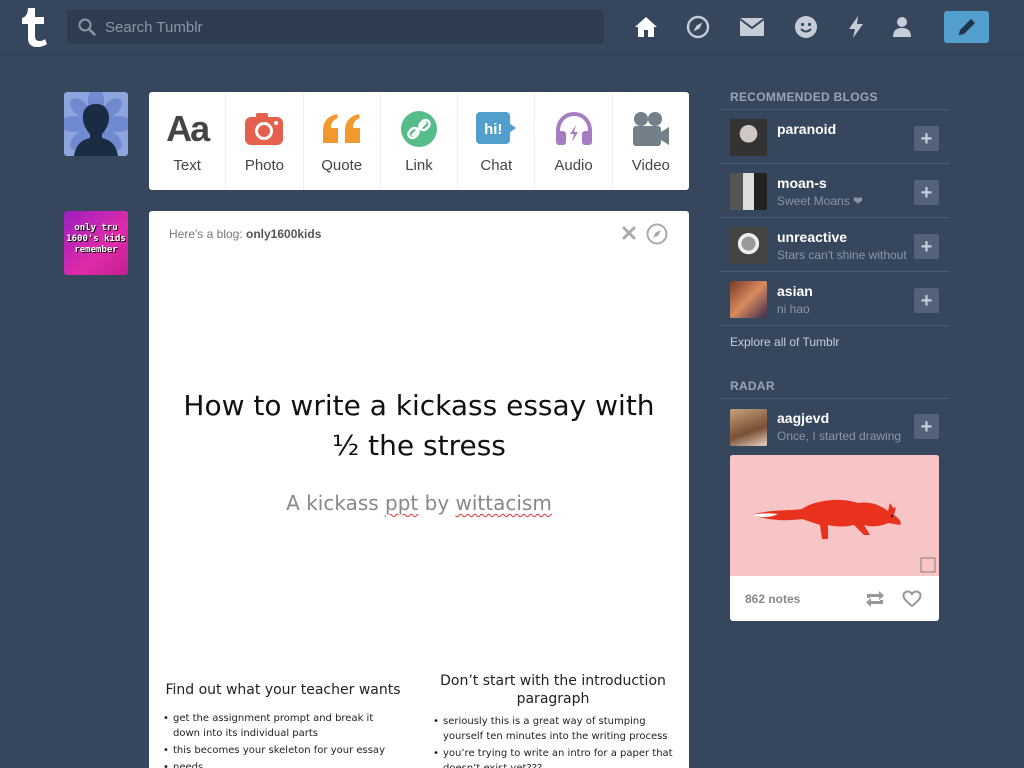  I want to click on post-type-label: Audio, so click(573, 165).